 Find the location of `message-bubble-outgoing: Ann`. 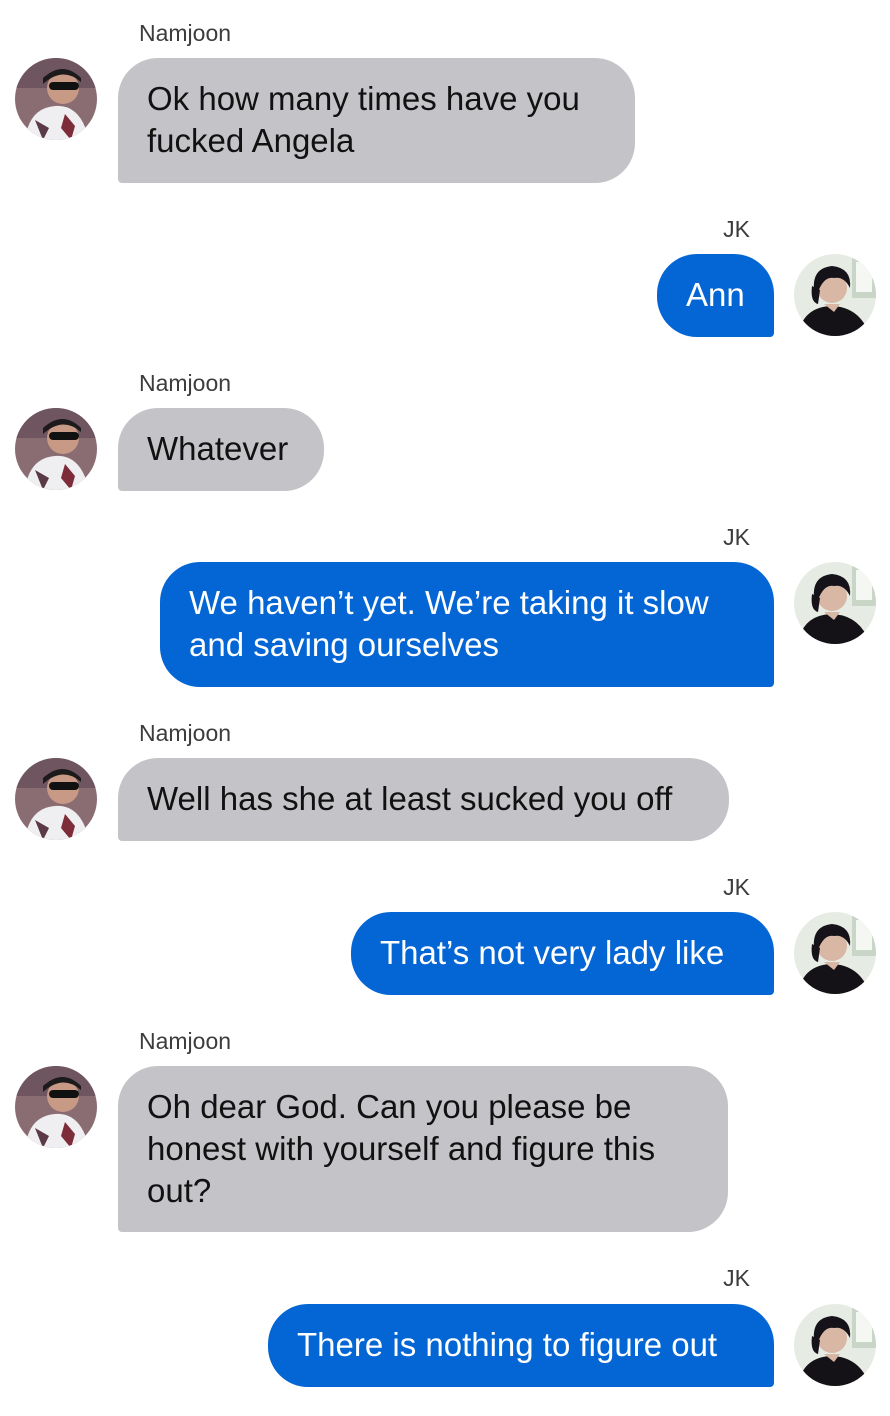

message-bubble-outgoing: Ann is located at coordinates (715, 295).